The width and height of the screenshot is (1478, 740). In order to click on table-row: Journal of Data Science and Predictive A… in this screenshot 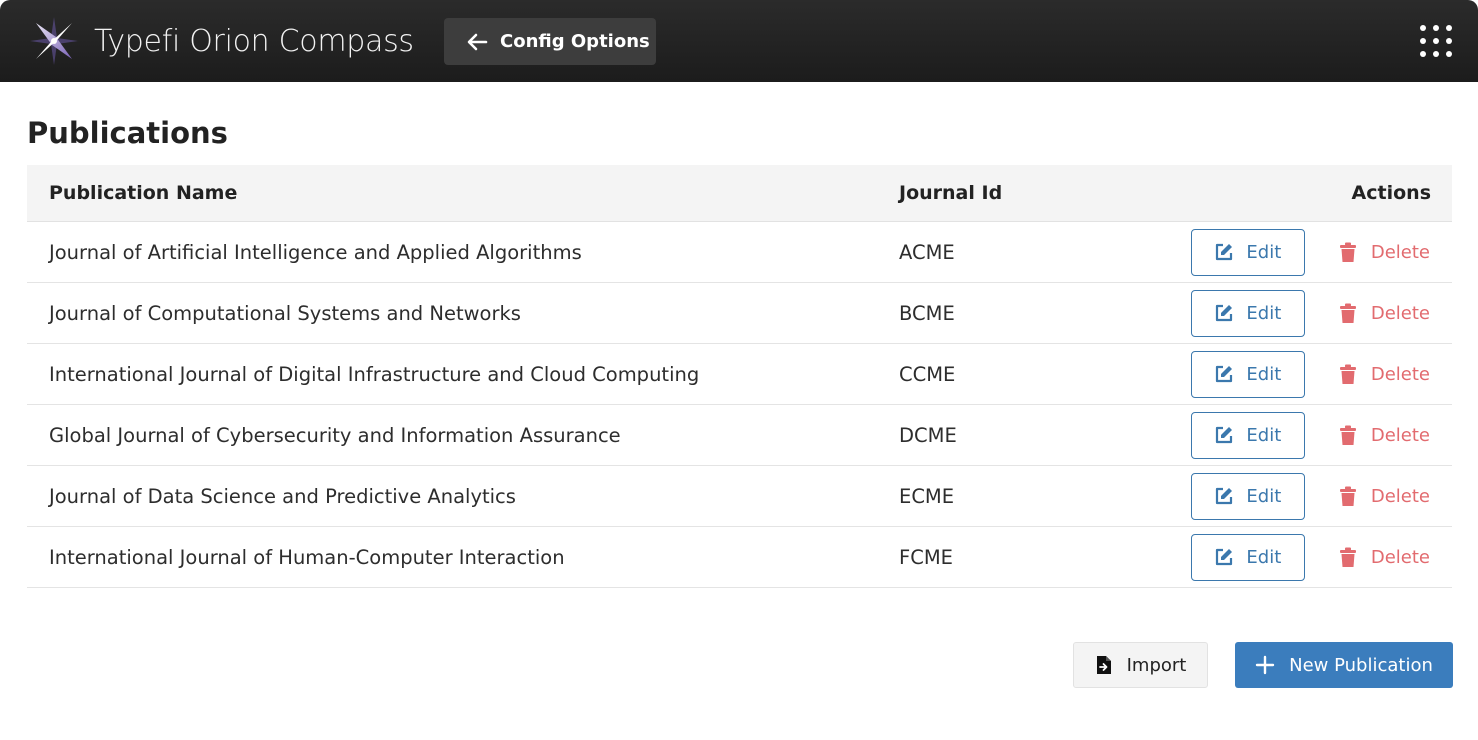, I will do `click(739, 496)`.